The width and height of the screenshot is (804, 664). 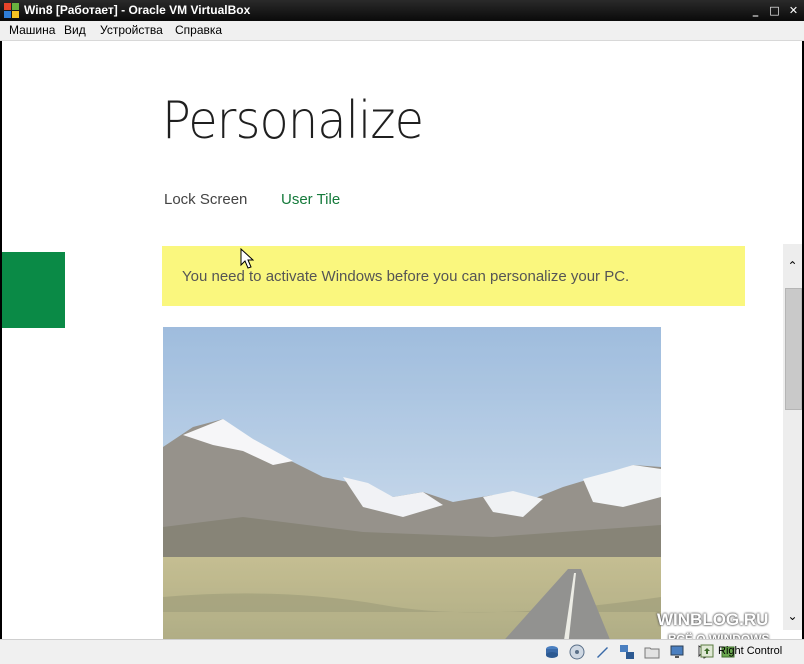 What do you see at coordinates (652, 652) in the screenshot?
I see `shared-folder-icon` at bounding box center [652, 652].